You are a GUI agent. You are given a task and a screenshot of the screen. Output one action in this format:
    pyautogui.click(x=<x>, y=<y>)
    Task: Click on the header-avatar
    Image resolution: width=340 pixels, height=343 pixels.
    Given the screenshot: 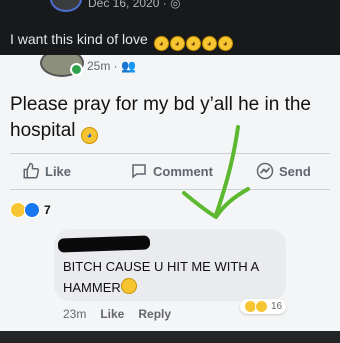 What is the action you would take?
    pyautogui.click(x=66, y=6)
    